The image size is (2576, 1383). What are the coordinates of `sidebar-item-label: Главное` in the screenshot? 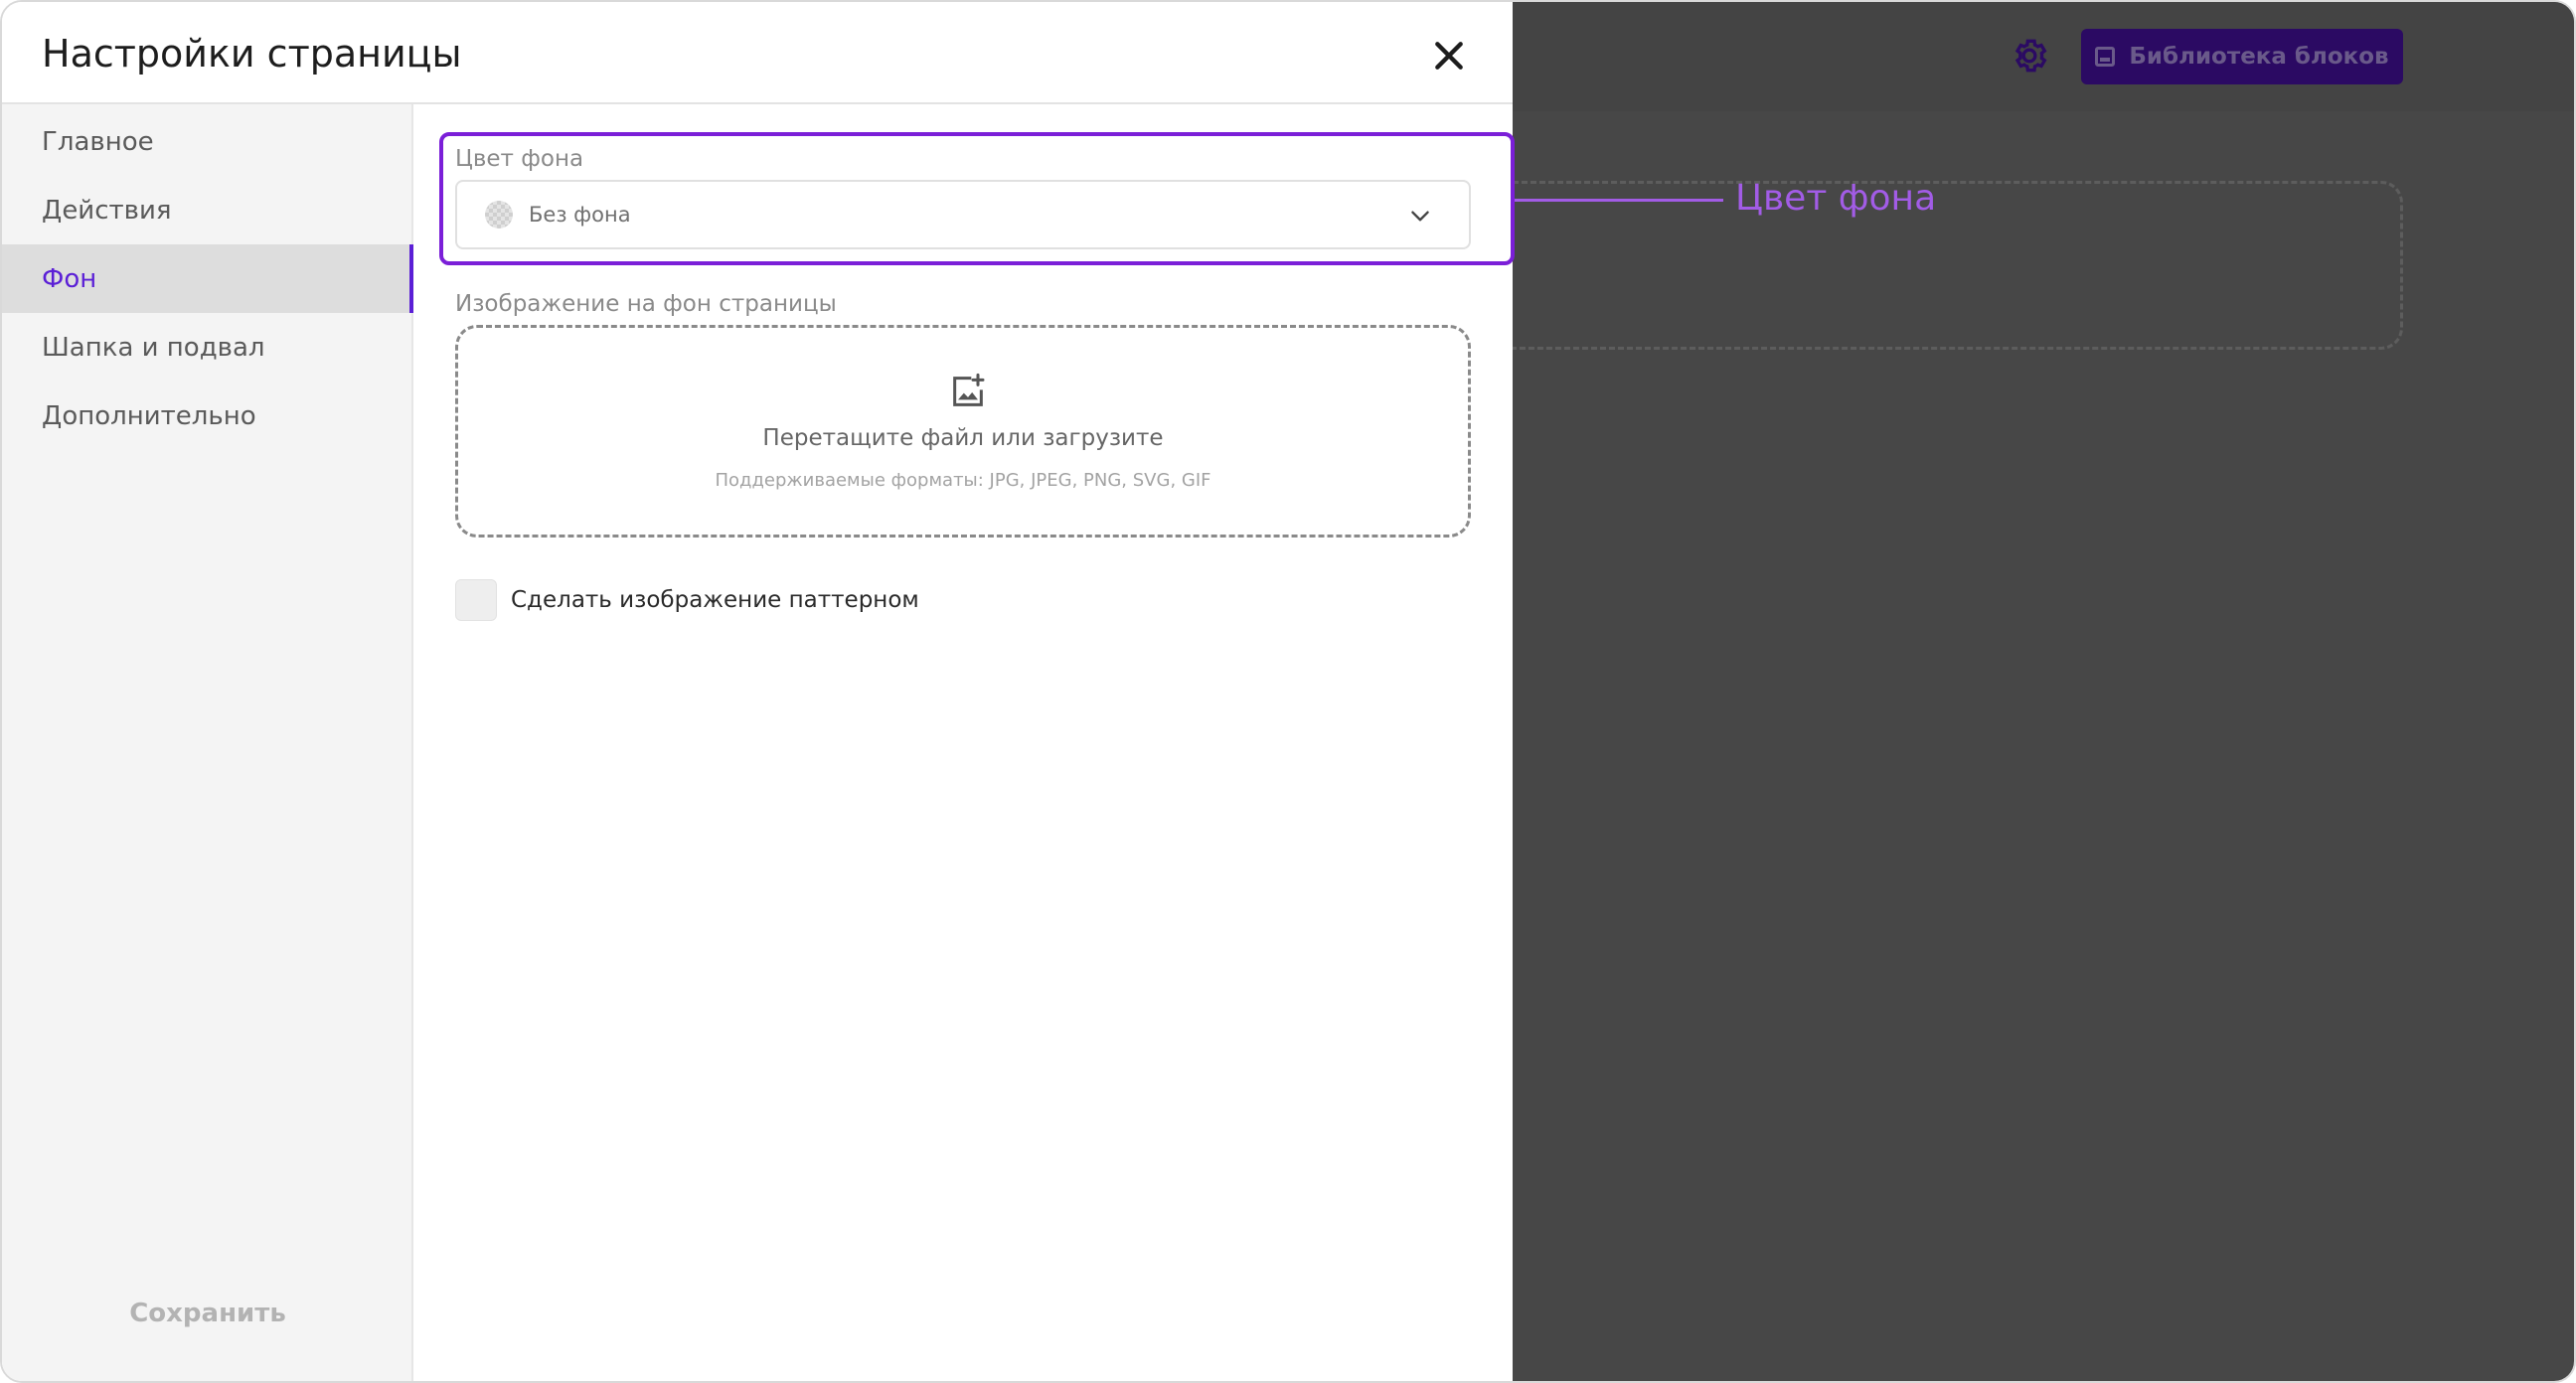 It's located at (98, 142).